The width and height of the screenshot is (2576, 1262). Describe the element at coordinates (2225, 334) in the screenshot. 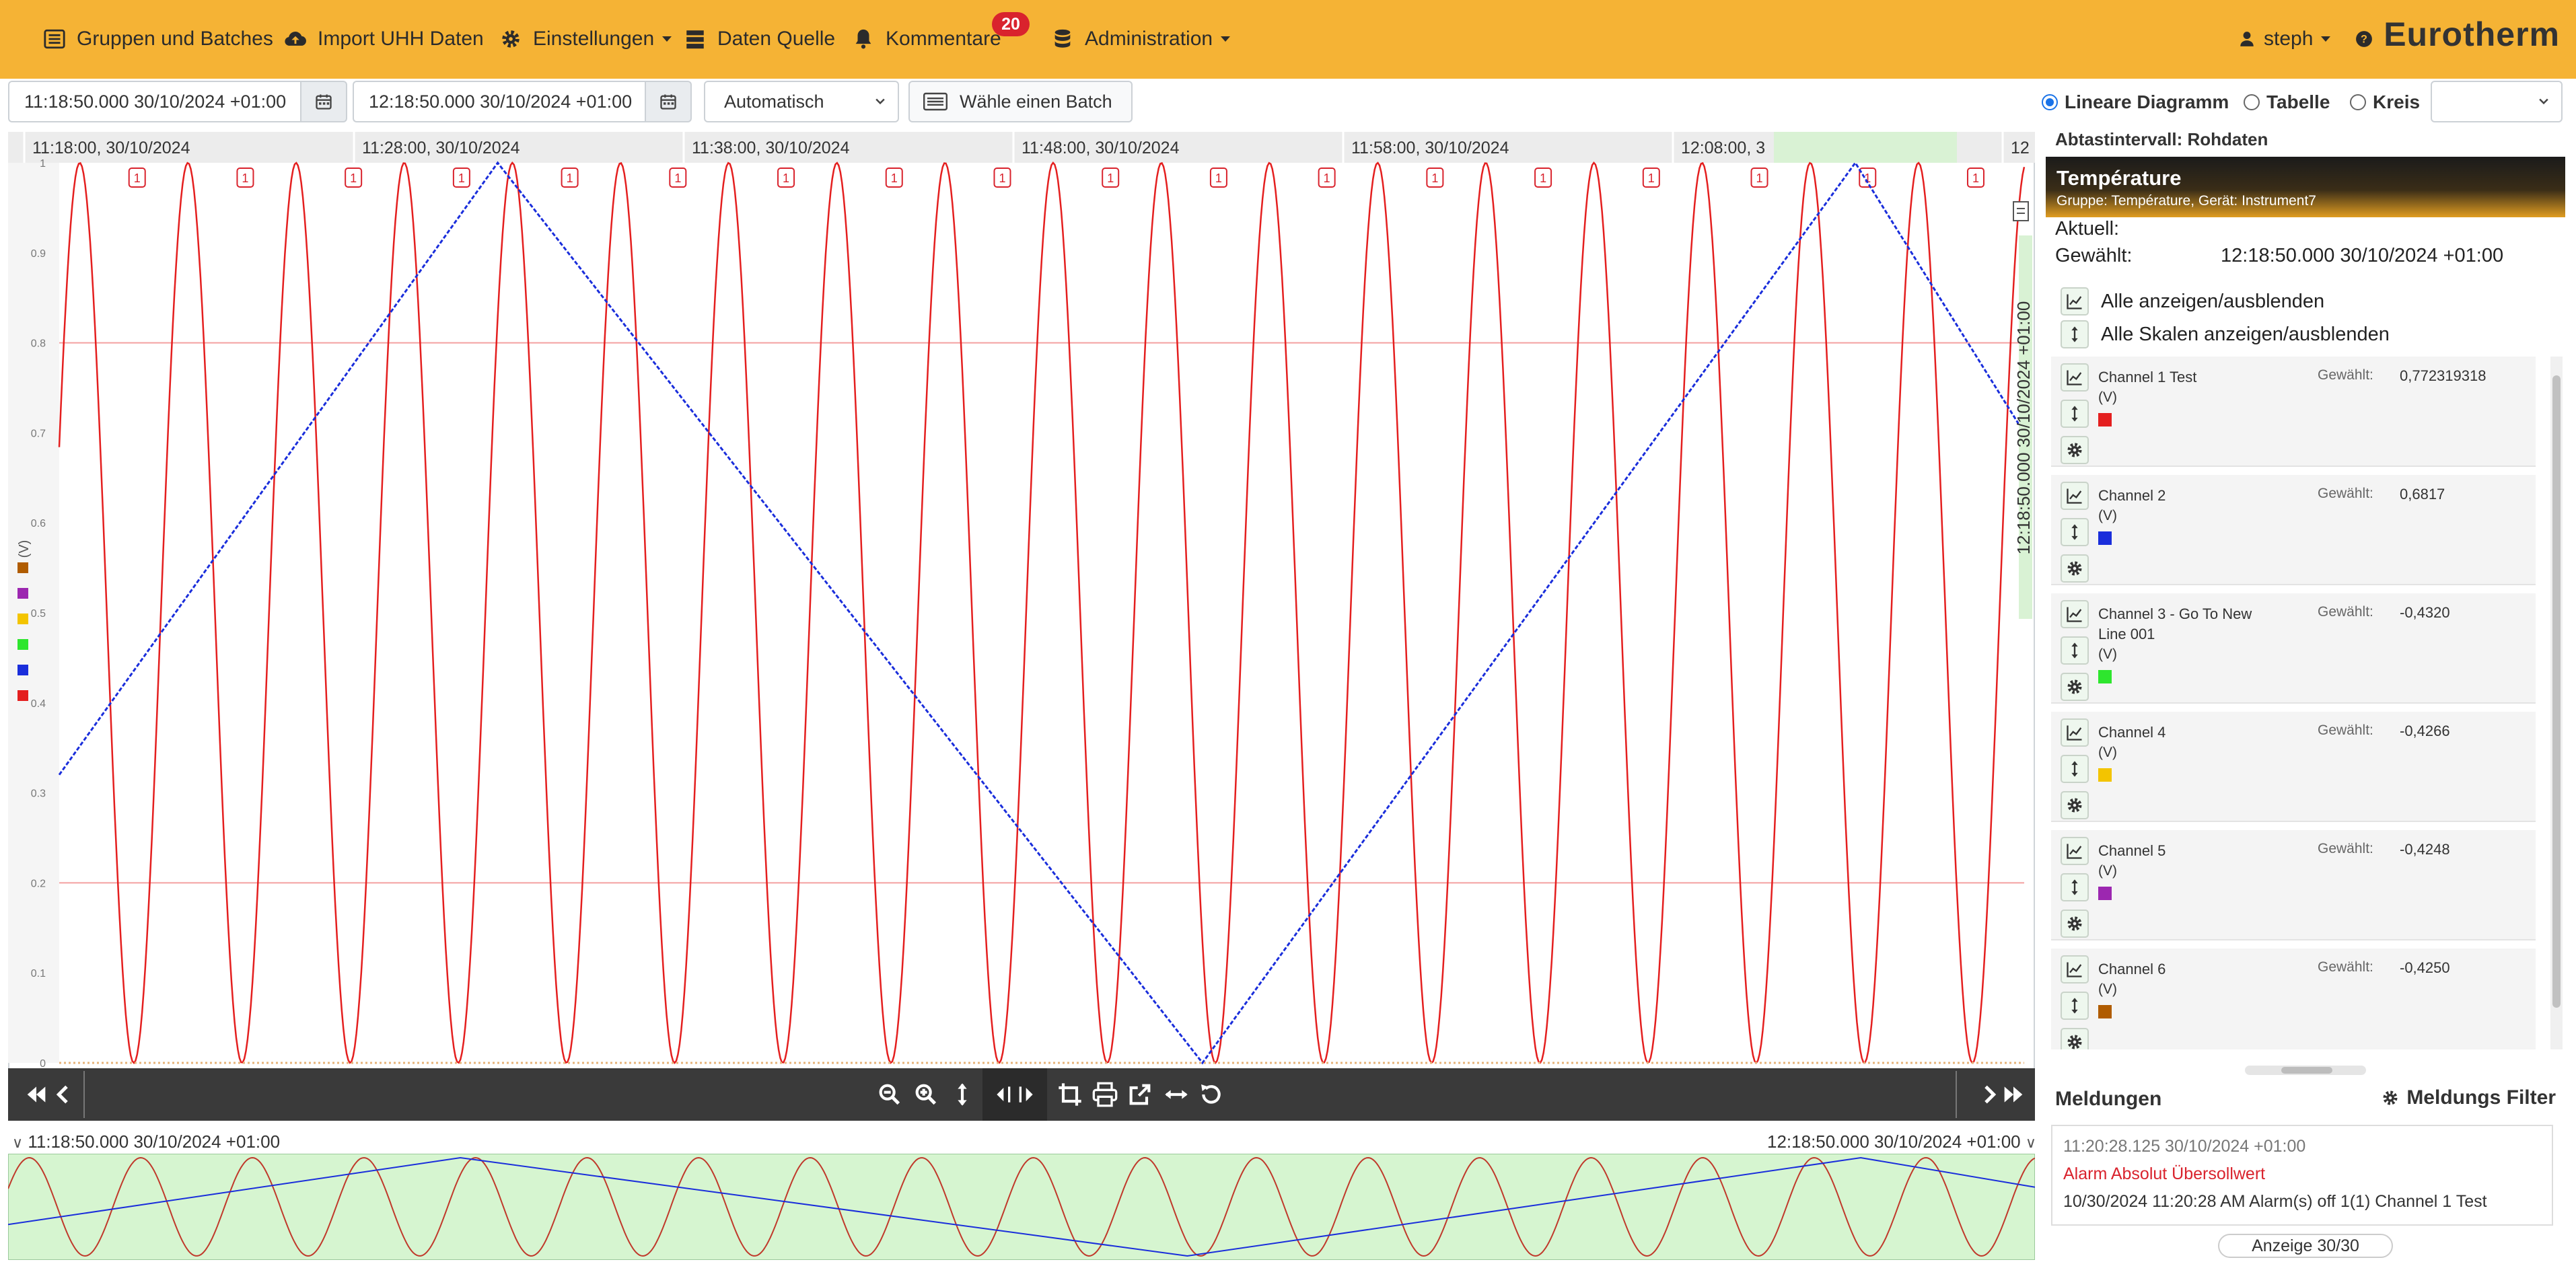

I see `toggle-all-scales: Alle Skalen anzeigen/ausblenden` at that location.